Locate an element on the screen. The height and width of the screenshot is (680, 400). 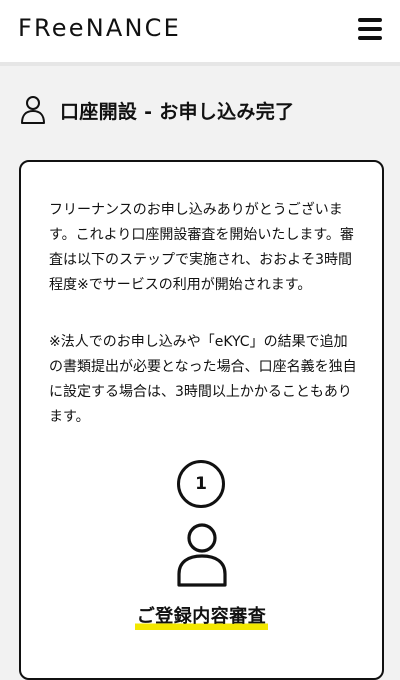
page-title-row: 口座開設 - お申し込み完了 is located at coordinates (157, 110).